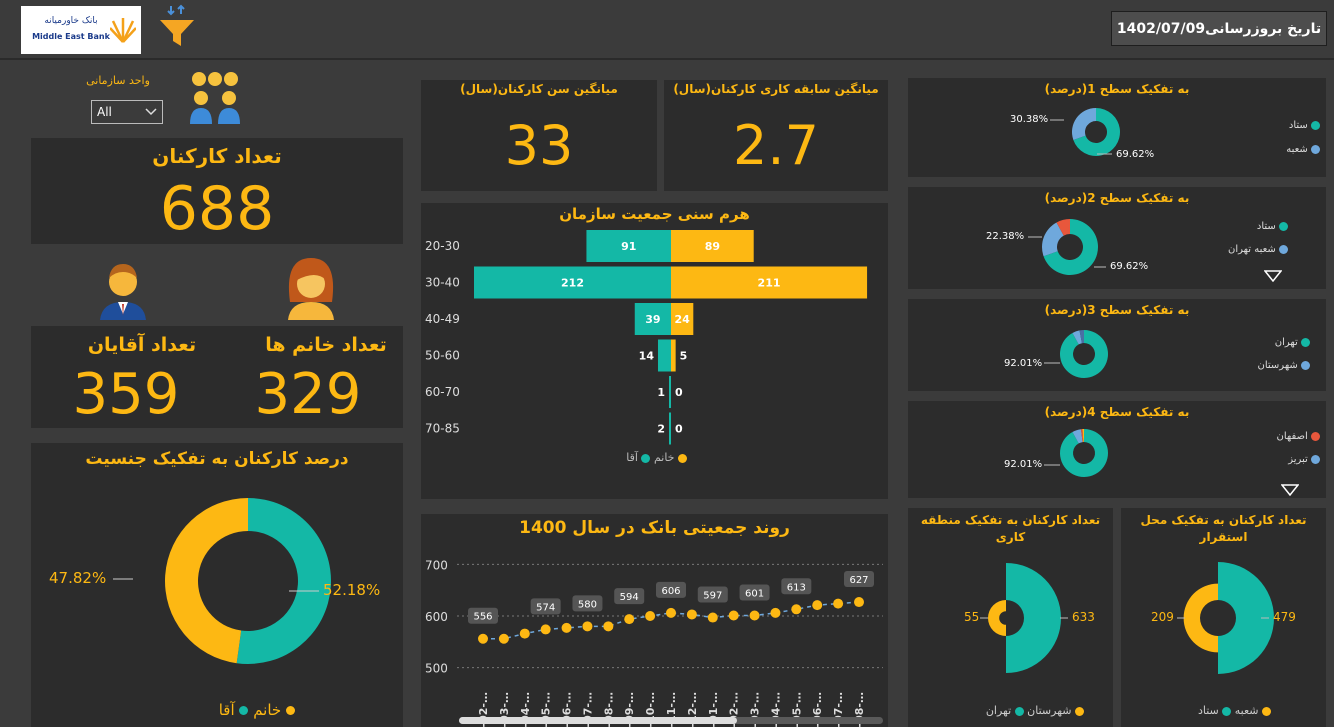  What do you see at coordinates (754, 593) in the screenshot?
I see `trend-data-label: 601` at bounding box center [754, 593].